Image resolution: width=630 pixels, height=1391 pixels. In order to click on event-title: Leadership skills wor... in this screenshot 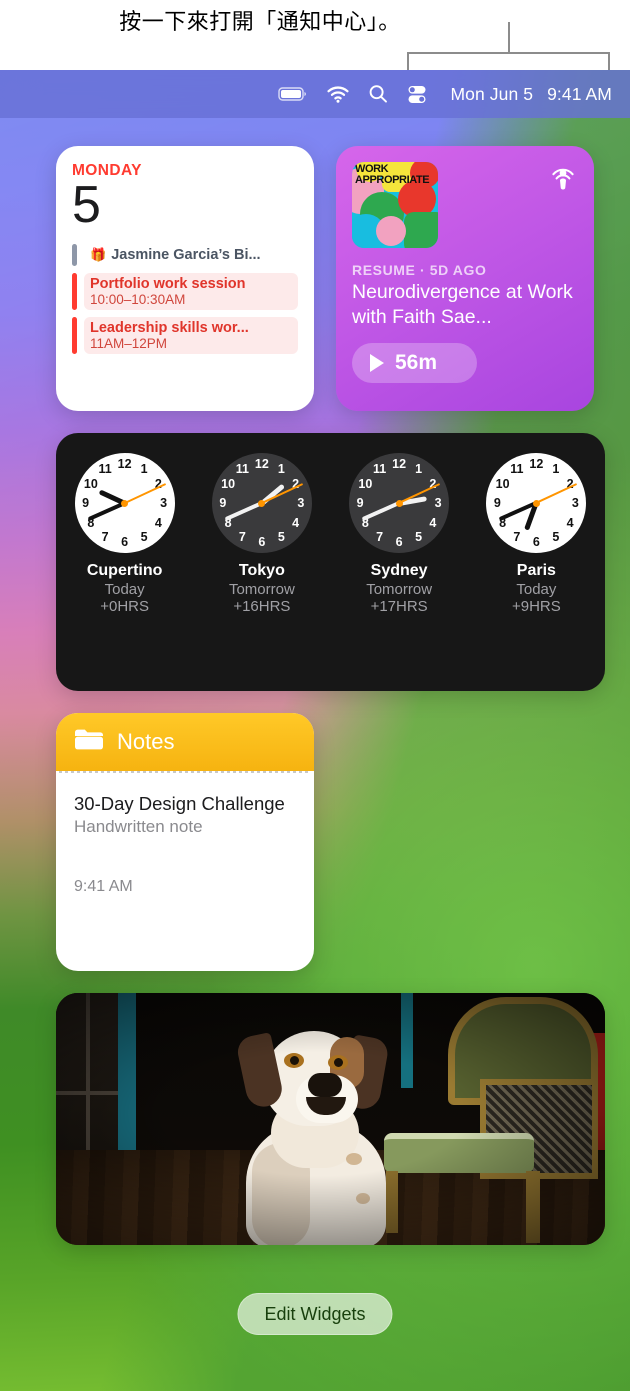, I will do `click(169, 328)`.